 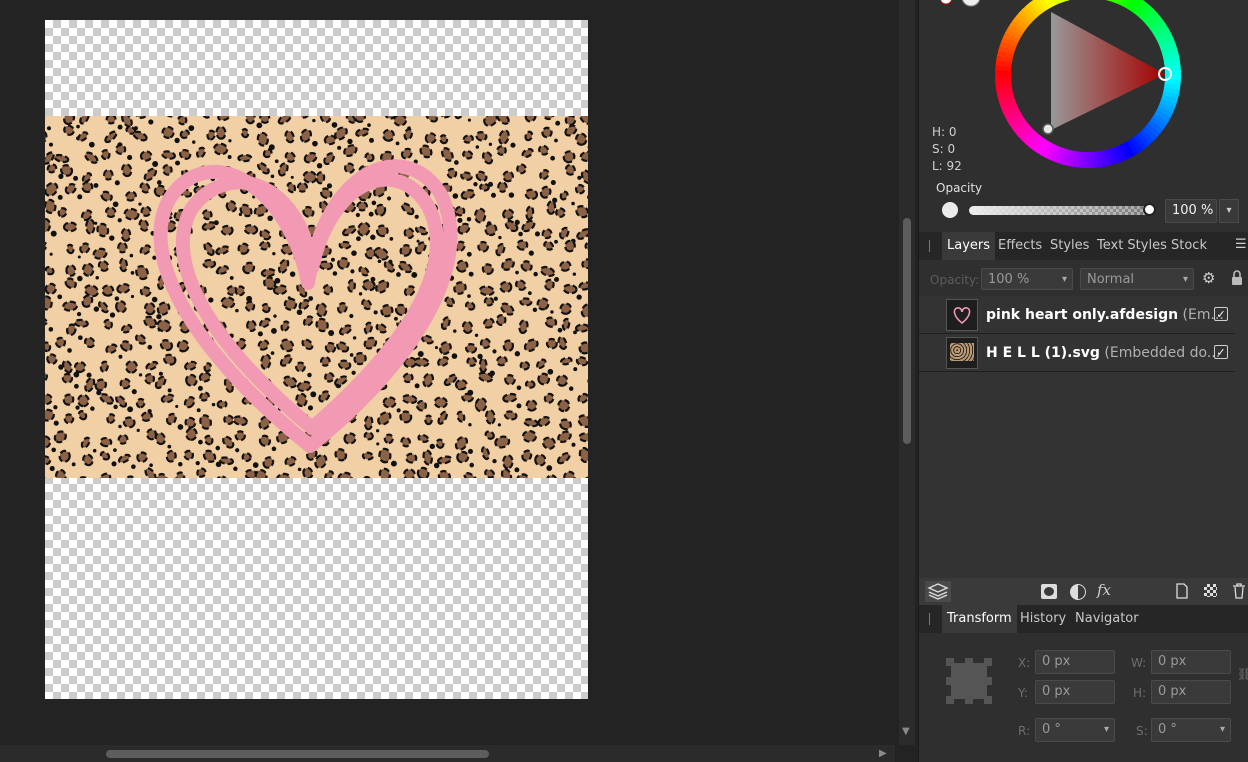 What do you see at coordinates (944, 149) in the screenshot?
I see `saturation-readout: S: 0` at bounding box center [944, 149].